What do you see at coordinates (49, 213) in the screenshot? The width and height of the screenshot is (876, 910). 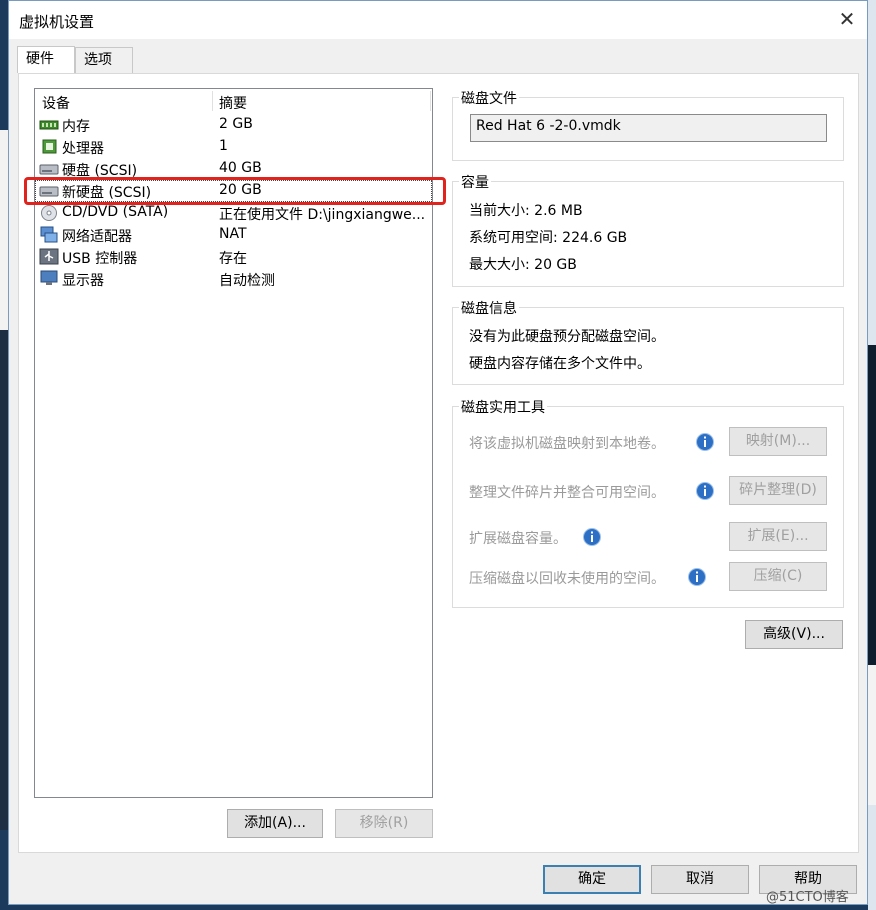 I see `cd-dvd-icon` at bounding box center [49, 213].